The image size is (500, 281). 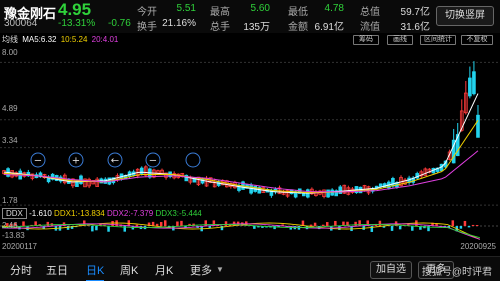 I want to click on switch-portrait-button: 切换竖屏, so click(x=465, y=16).